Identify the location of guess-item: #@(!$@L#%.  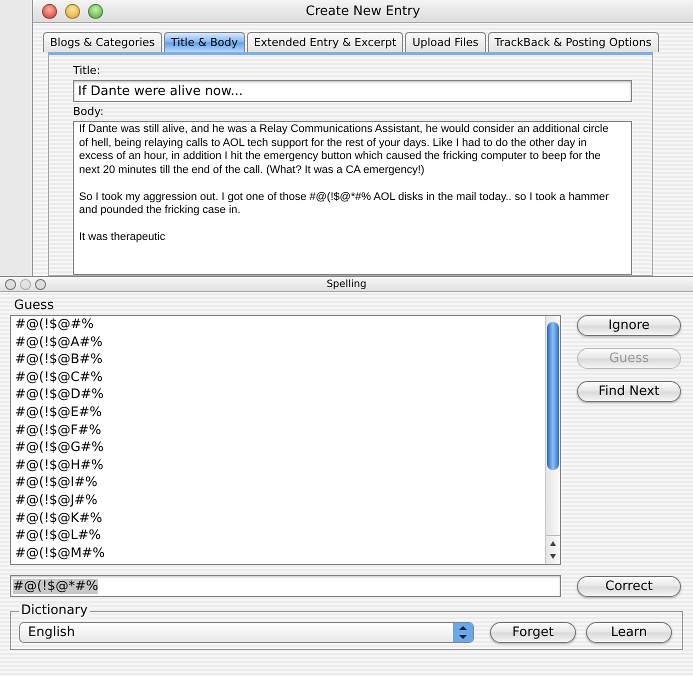
(278, 537).